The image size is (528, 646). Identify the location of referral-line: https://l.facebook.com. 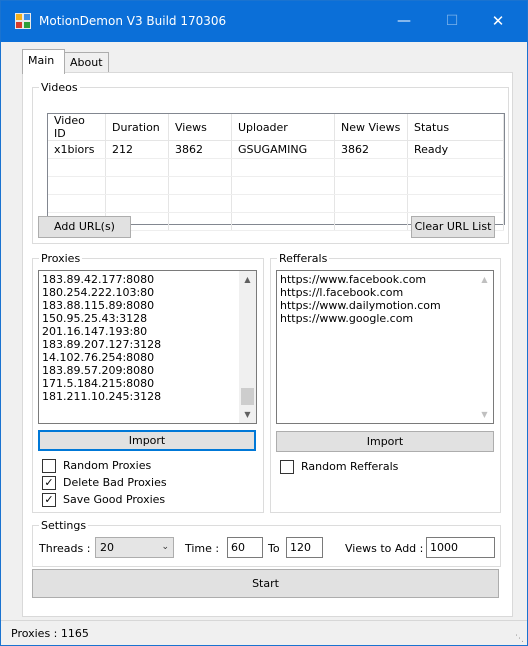
(342, 292).